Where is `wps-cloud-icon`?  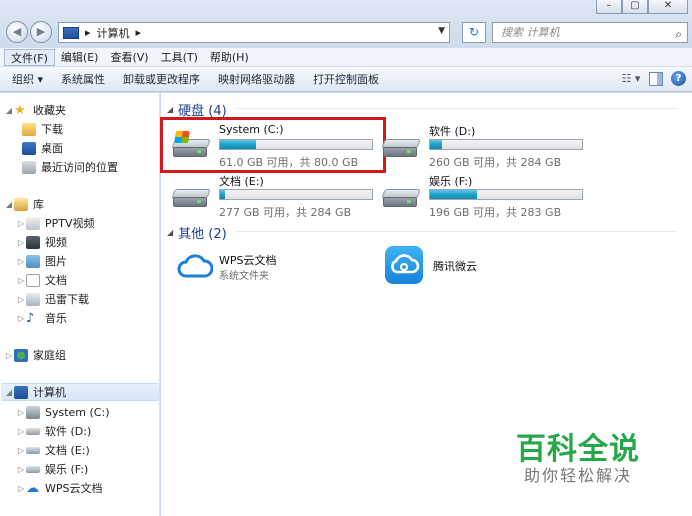 wps-cloud-icon is located at coordinates (195, 266).